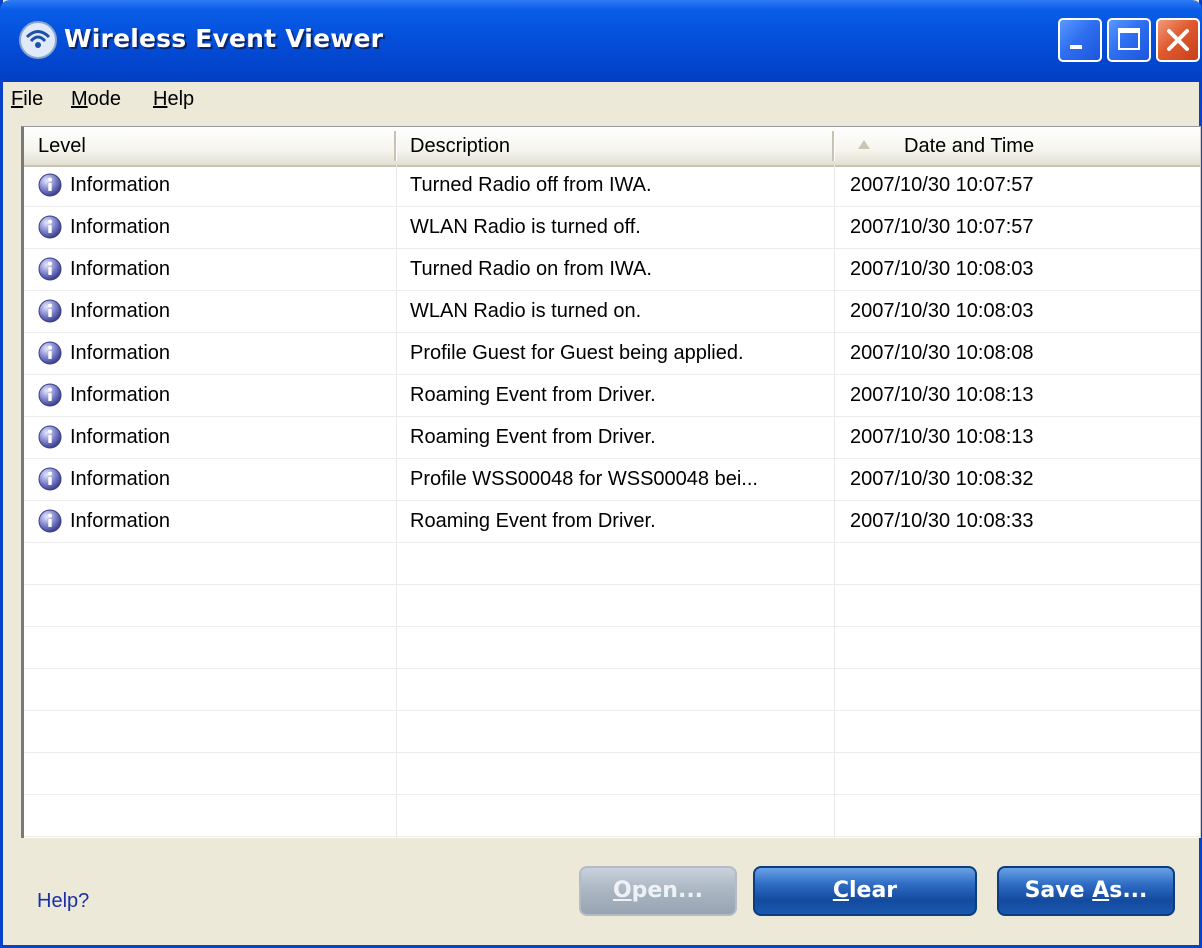  What do you see at coordinates (601, 100) in the screenshot?
I see `menu-bar: File Mode Help` at bounding box center [601, 100].